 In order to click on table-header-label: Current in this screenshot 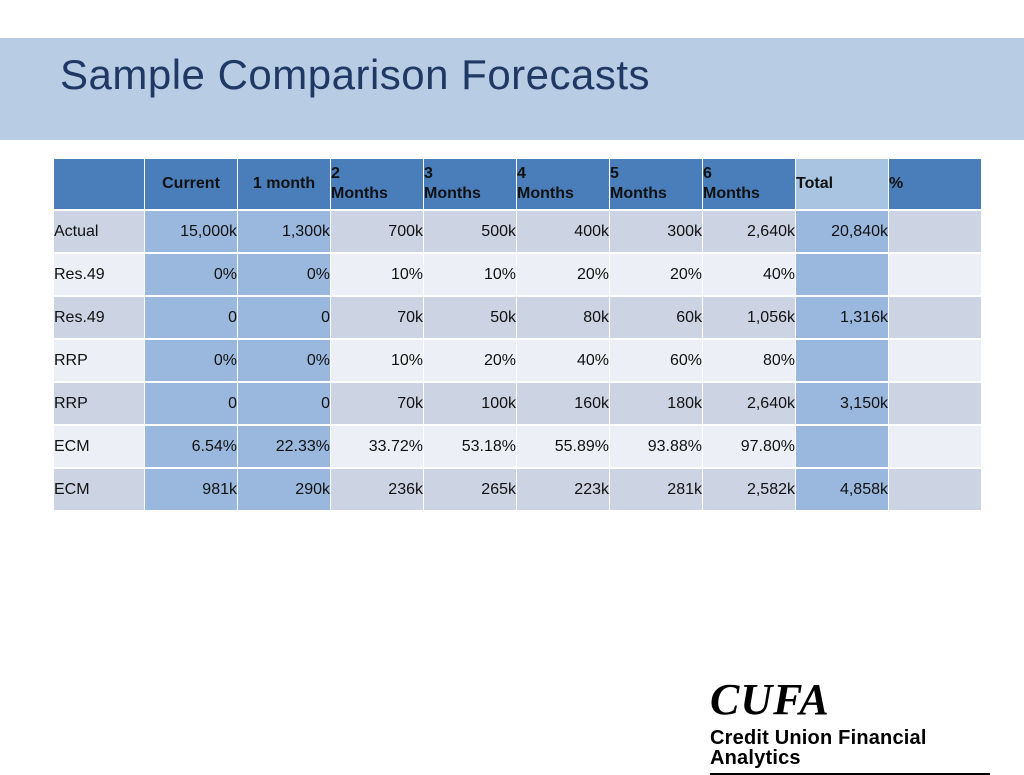, I will do `click(191, 183)`.